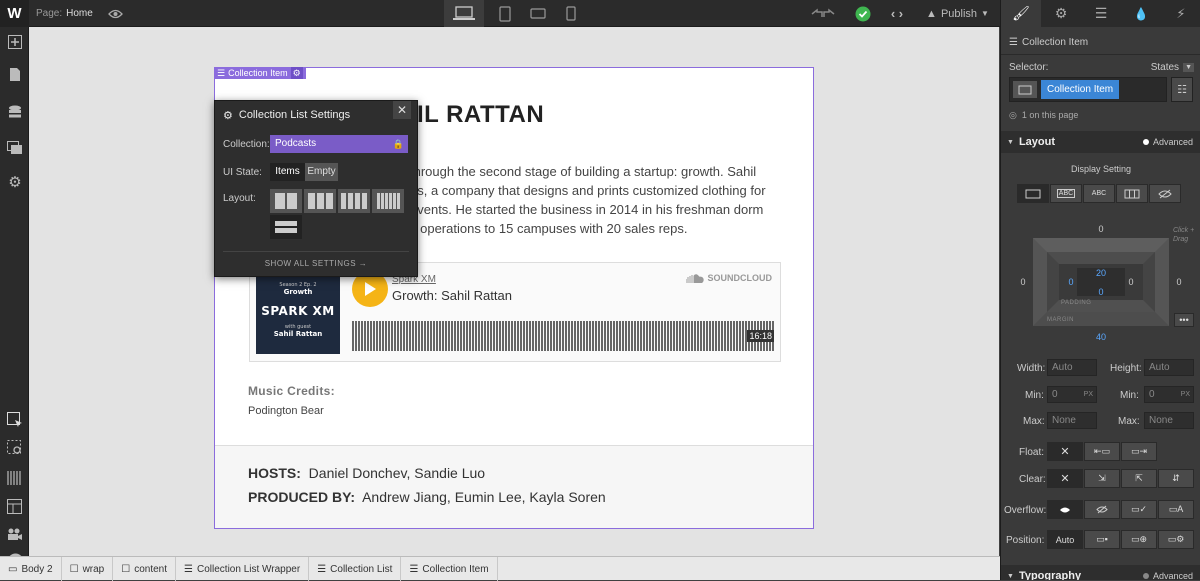 The height and width of the screenshot is (581, 1200). What do you see at coordinates (1179, 282) in the screenshot?
I see `margin-right-value: 0` at bounding box center [1179, 282].